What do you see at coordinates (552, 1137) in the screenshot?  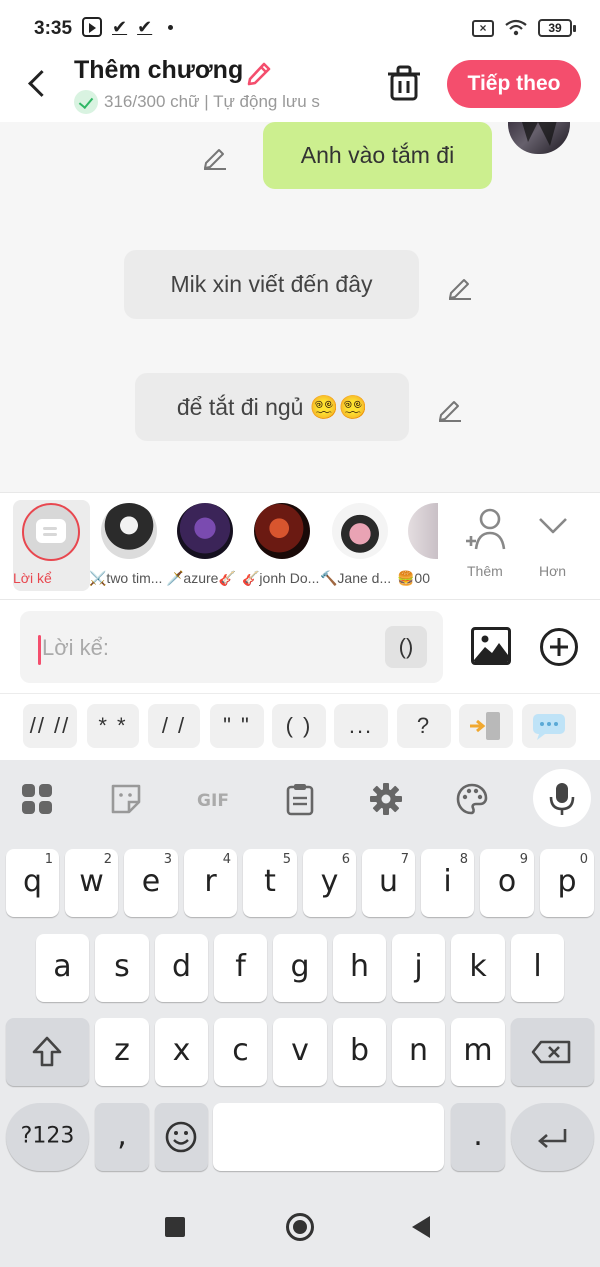 I see `enter-key` at bounding box center [552, 1137].